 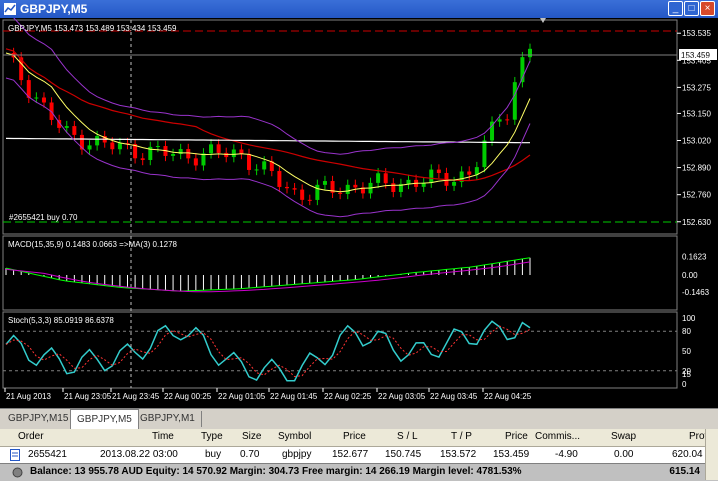 I want to click on minimize-button: _, so click(x=675, y=8).